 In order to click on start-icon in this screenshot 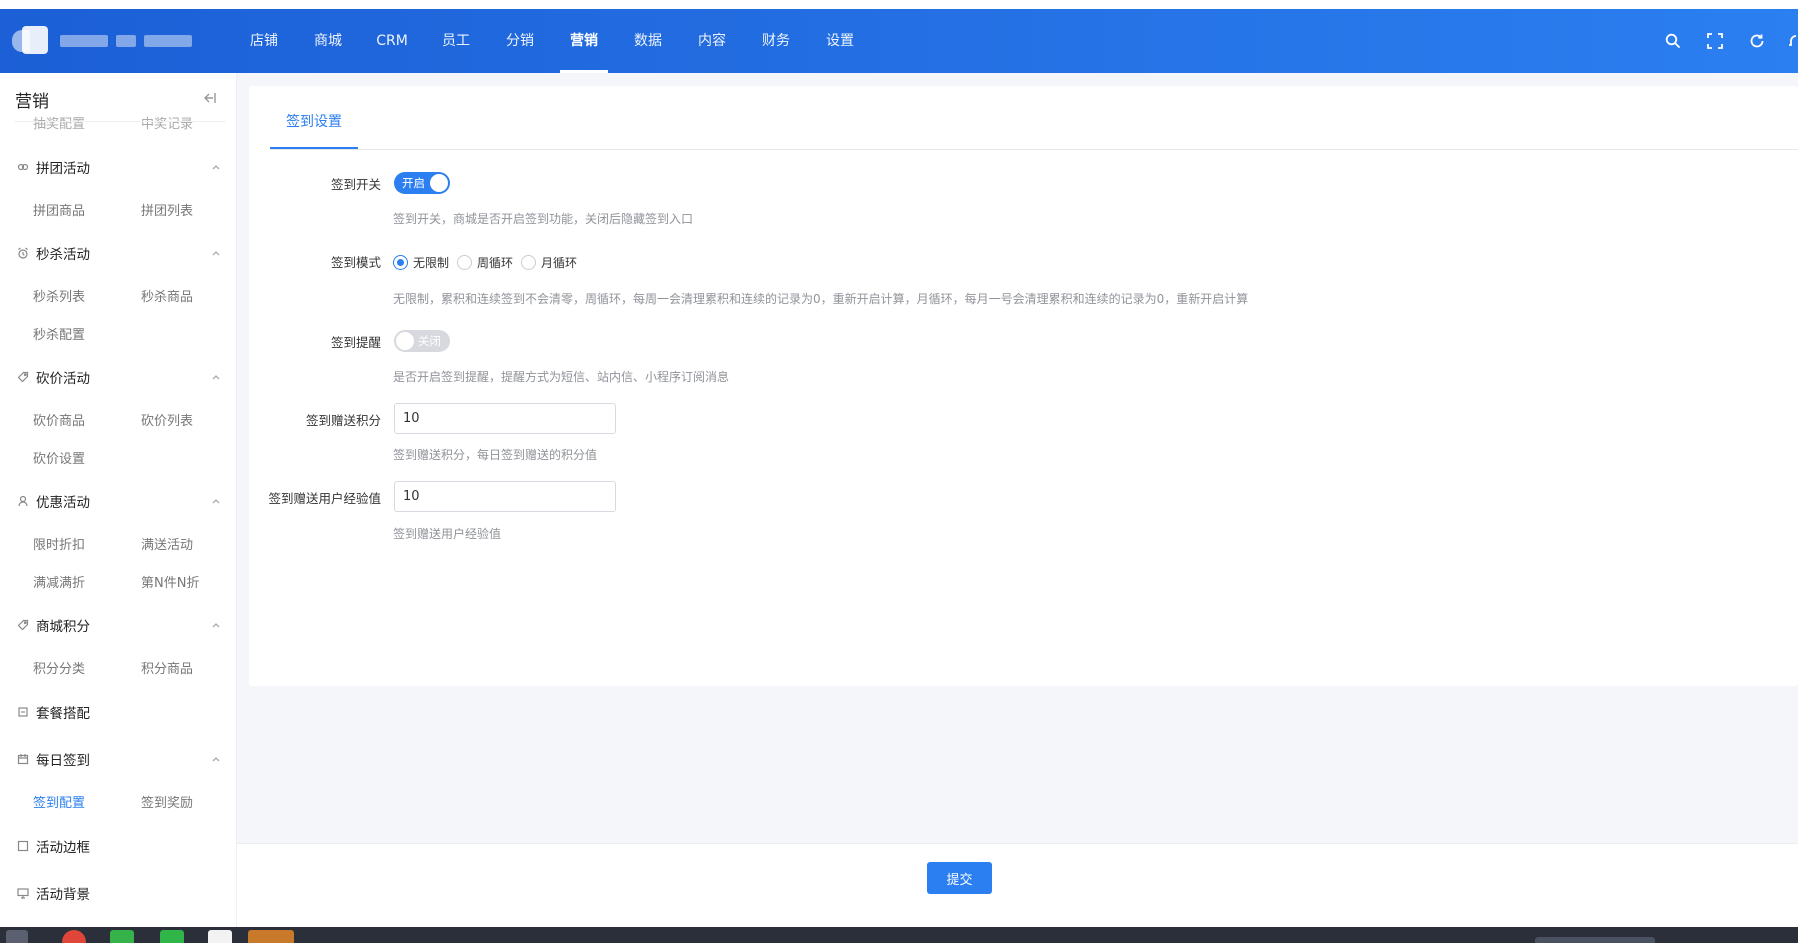, I will do `click(17, 936)`.